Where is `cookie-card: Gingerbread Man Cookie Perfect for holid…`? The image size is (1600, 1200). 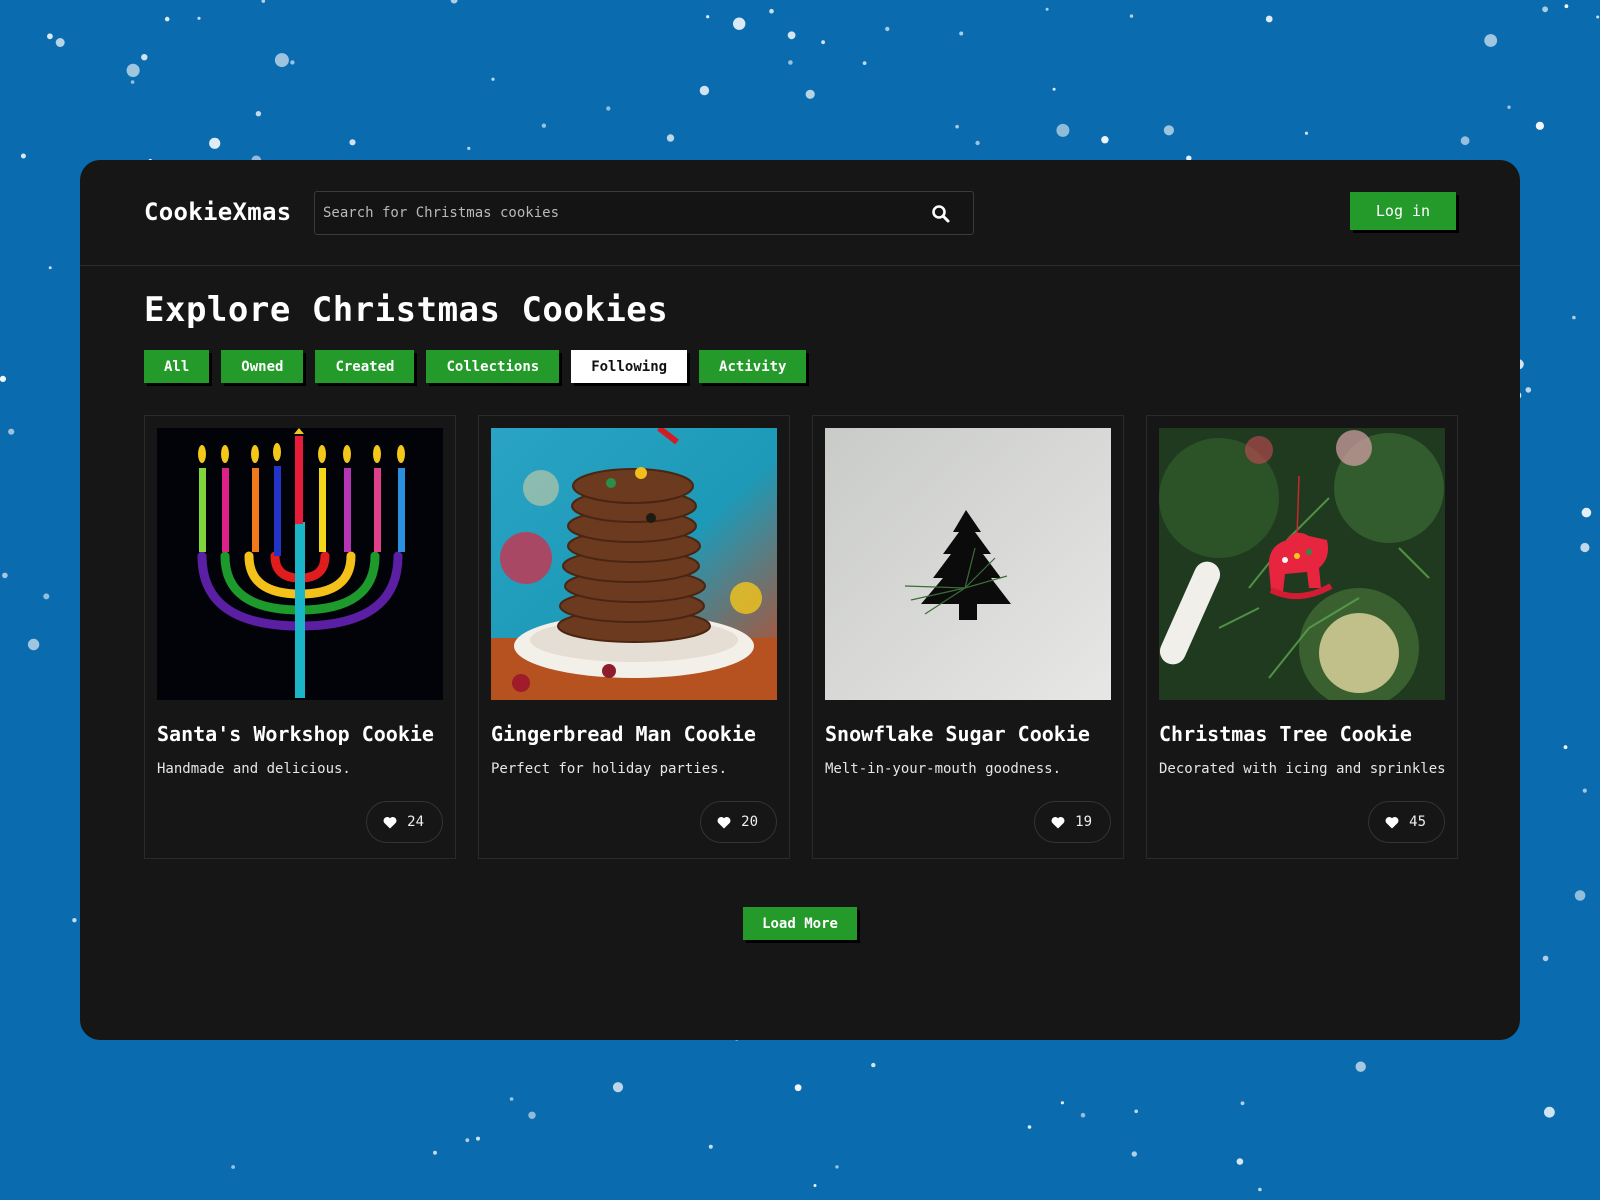
cookie-card: Gingerbread Man Cookie Perfect for holid… is located at coordinates (634, 637).